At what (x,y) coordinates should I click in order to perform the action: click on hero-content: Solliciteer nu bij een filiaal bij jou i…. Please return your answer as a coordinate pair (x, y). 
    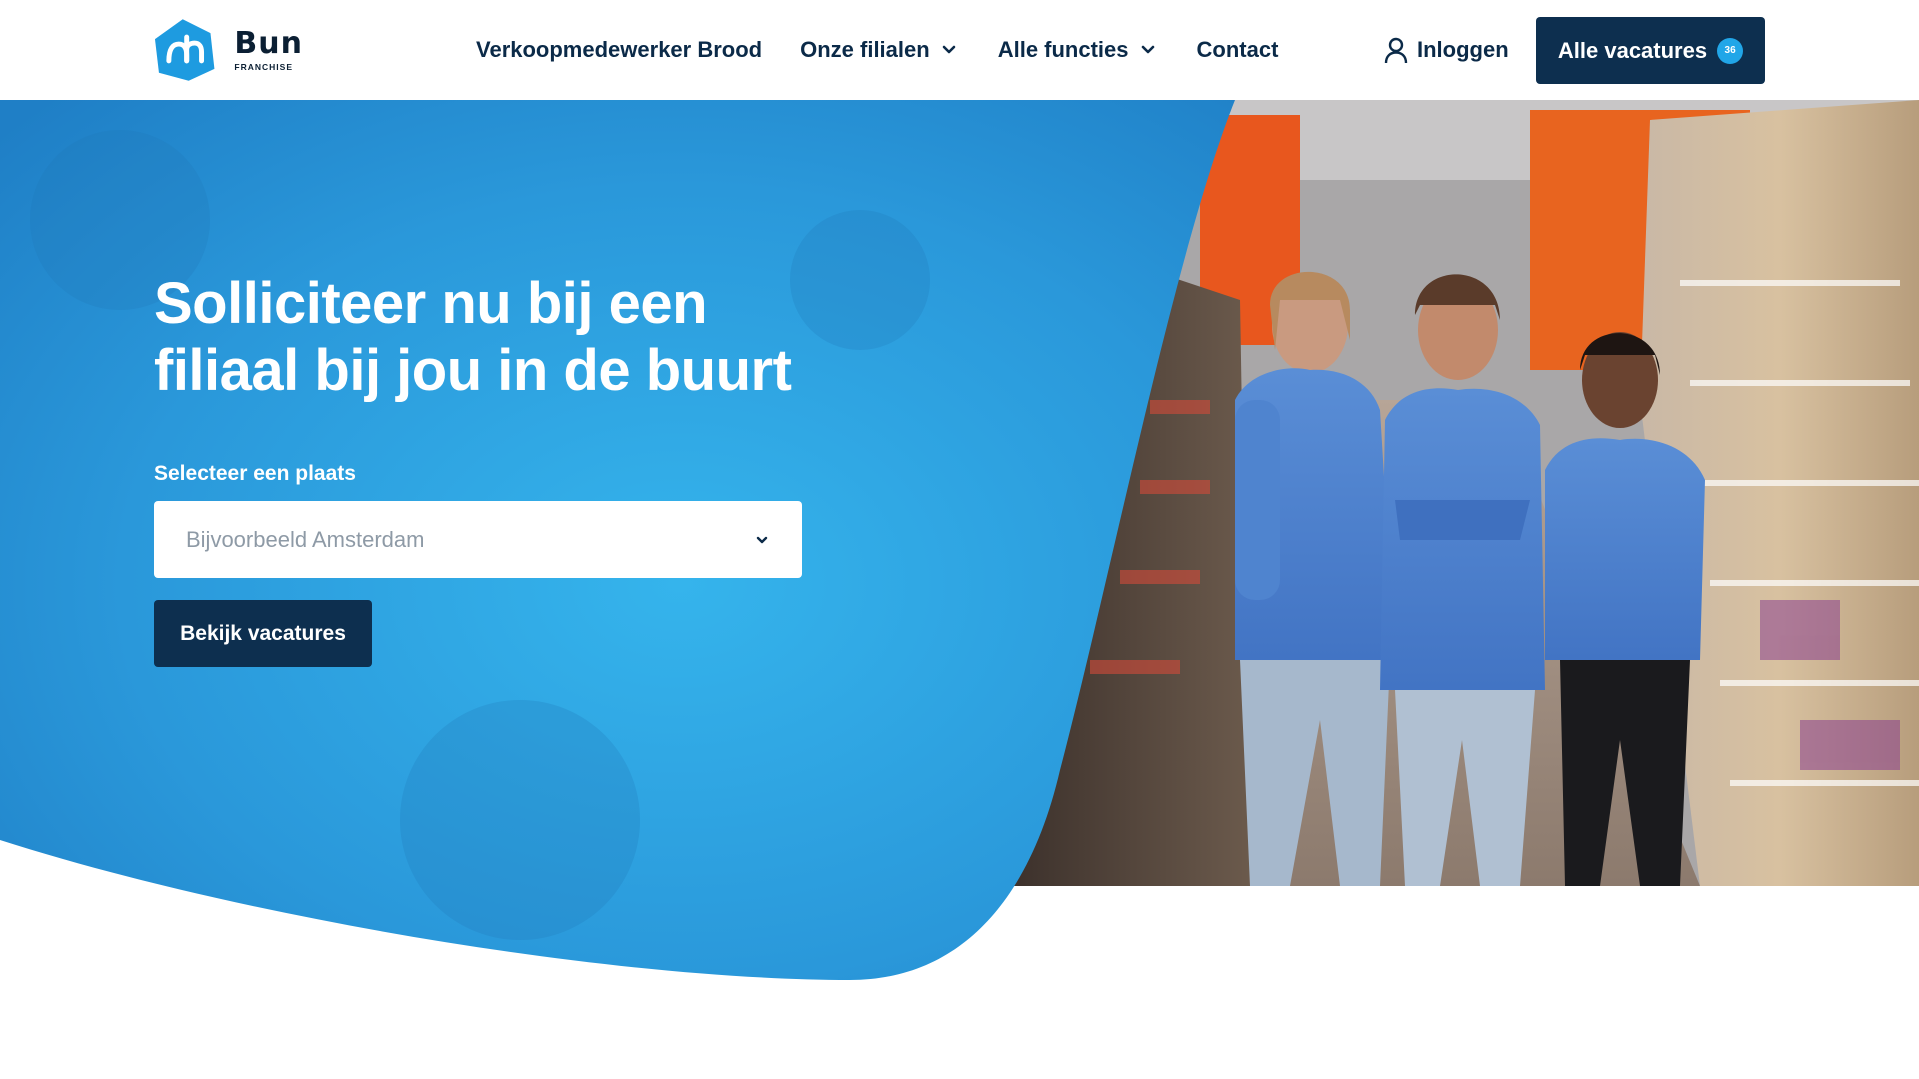
    Looking at the image, I should click on (504, 468).